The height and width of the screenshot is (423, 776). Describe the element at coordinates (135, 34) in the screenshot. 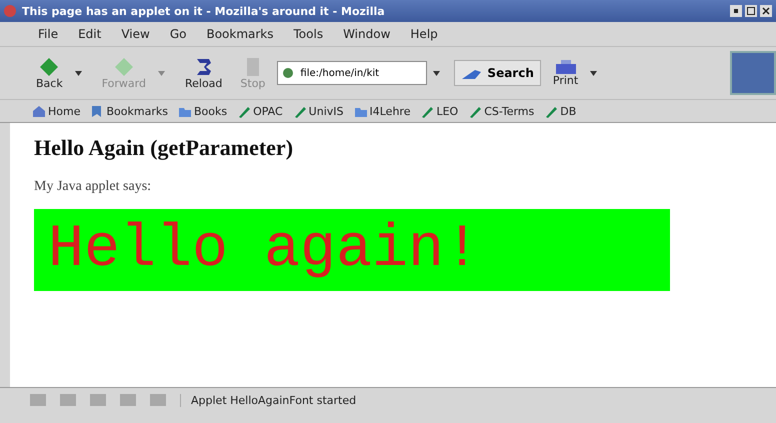

I see `menu-item: View` at that location.